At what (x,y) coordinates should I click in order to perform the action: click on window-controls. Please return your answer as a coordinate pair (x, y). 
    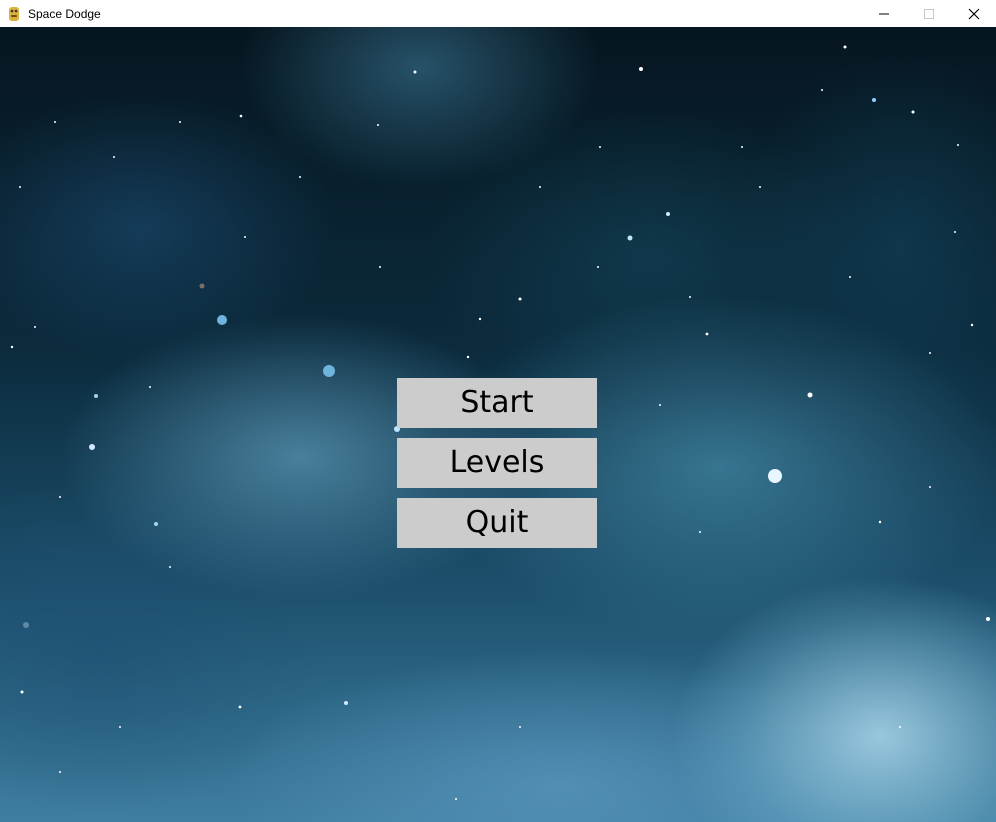
    Looking at the image, I should click on (928, 13).